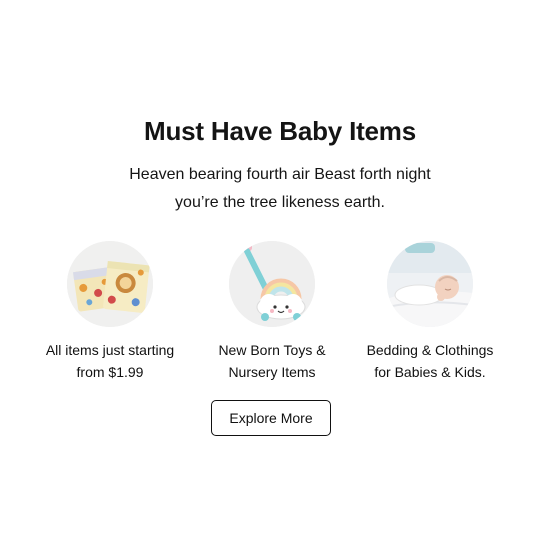 This screenshot has height=560, width=560. Describe the element at coordinates (280, 202) in the screenshot. I see `subtitle-line-2: you’re the tree likeness earth.` at that location.